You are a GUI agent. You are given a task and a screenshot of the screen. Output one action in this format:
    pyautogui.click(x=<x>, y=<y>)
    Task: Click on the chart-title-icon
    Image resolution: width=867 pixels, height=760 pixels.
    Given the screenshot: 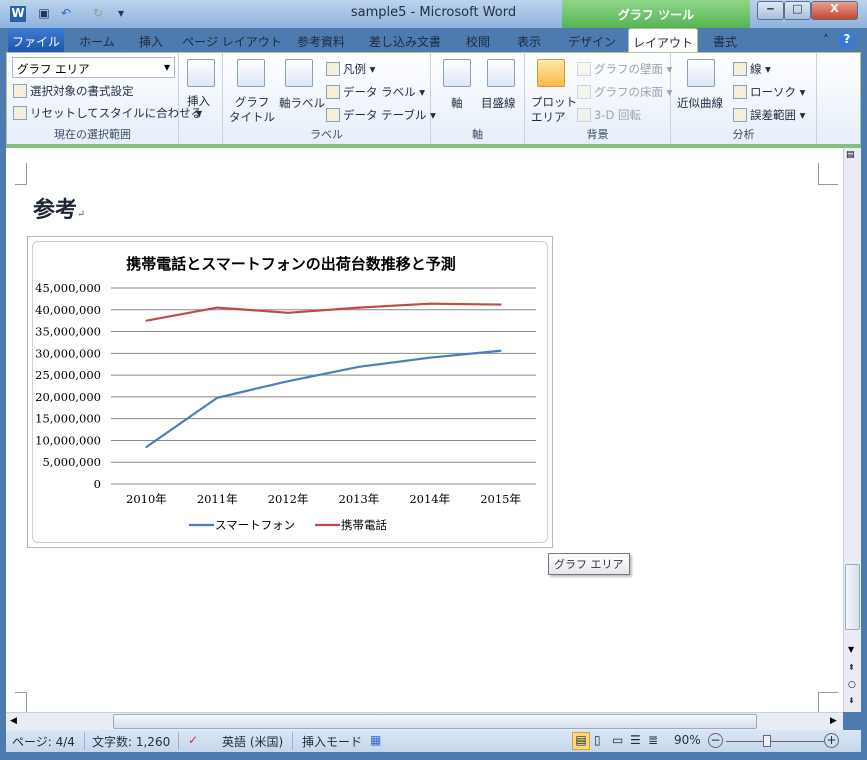 What is the action you would take?
    pyautogui.click(x=251, y=73)
    